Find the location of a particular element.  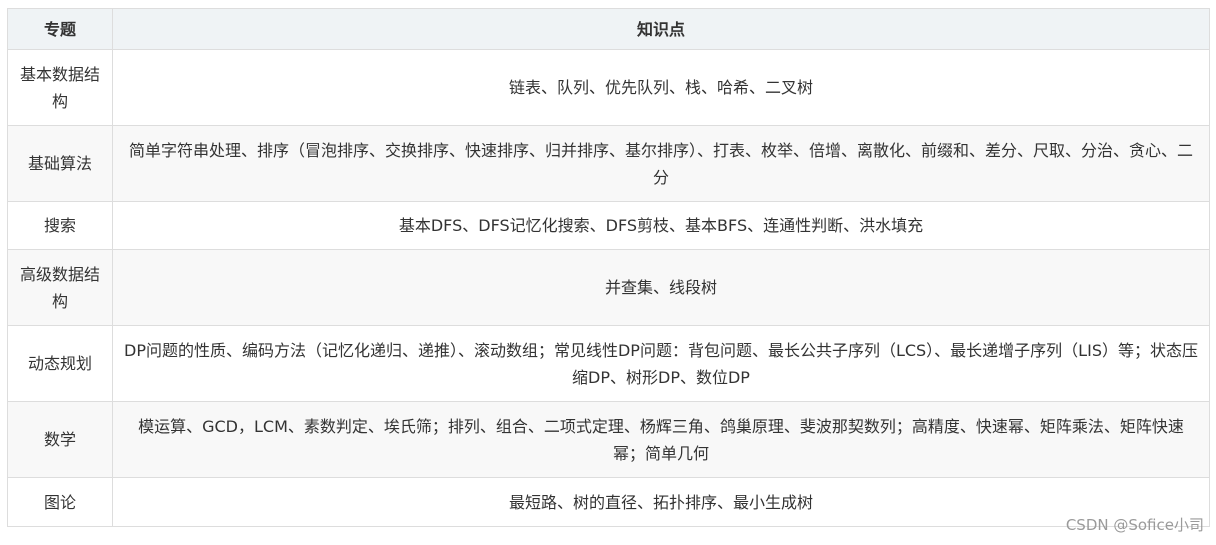

table-row: 高级数据结构 并查集、线段树 is located at coordinates (608, 287).